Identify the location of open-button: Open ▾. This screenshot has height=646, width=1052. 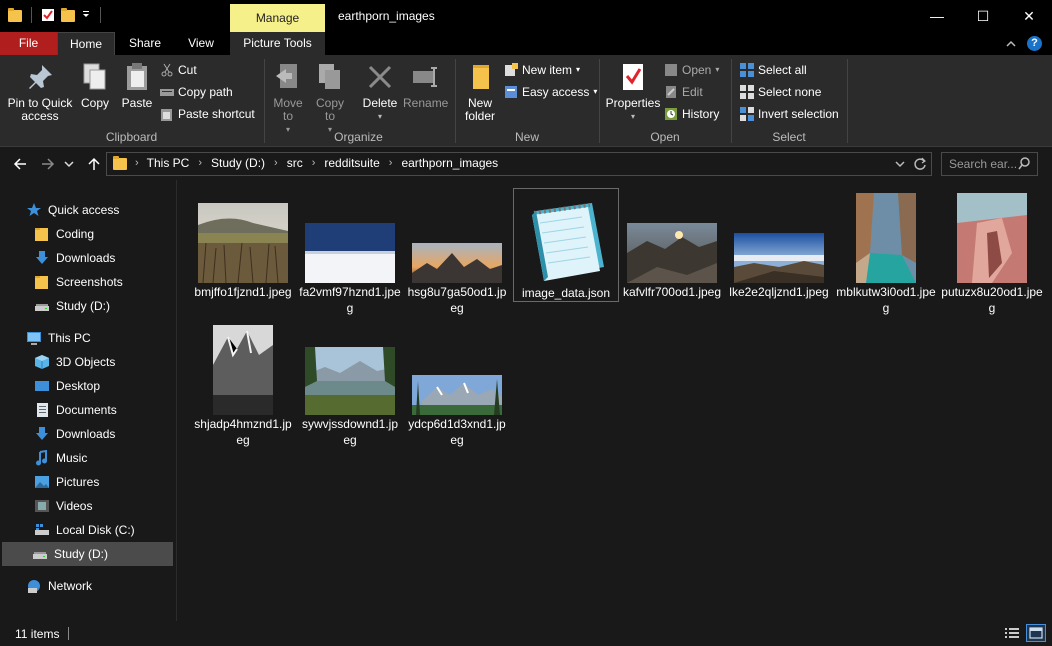
(691, 70).